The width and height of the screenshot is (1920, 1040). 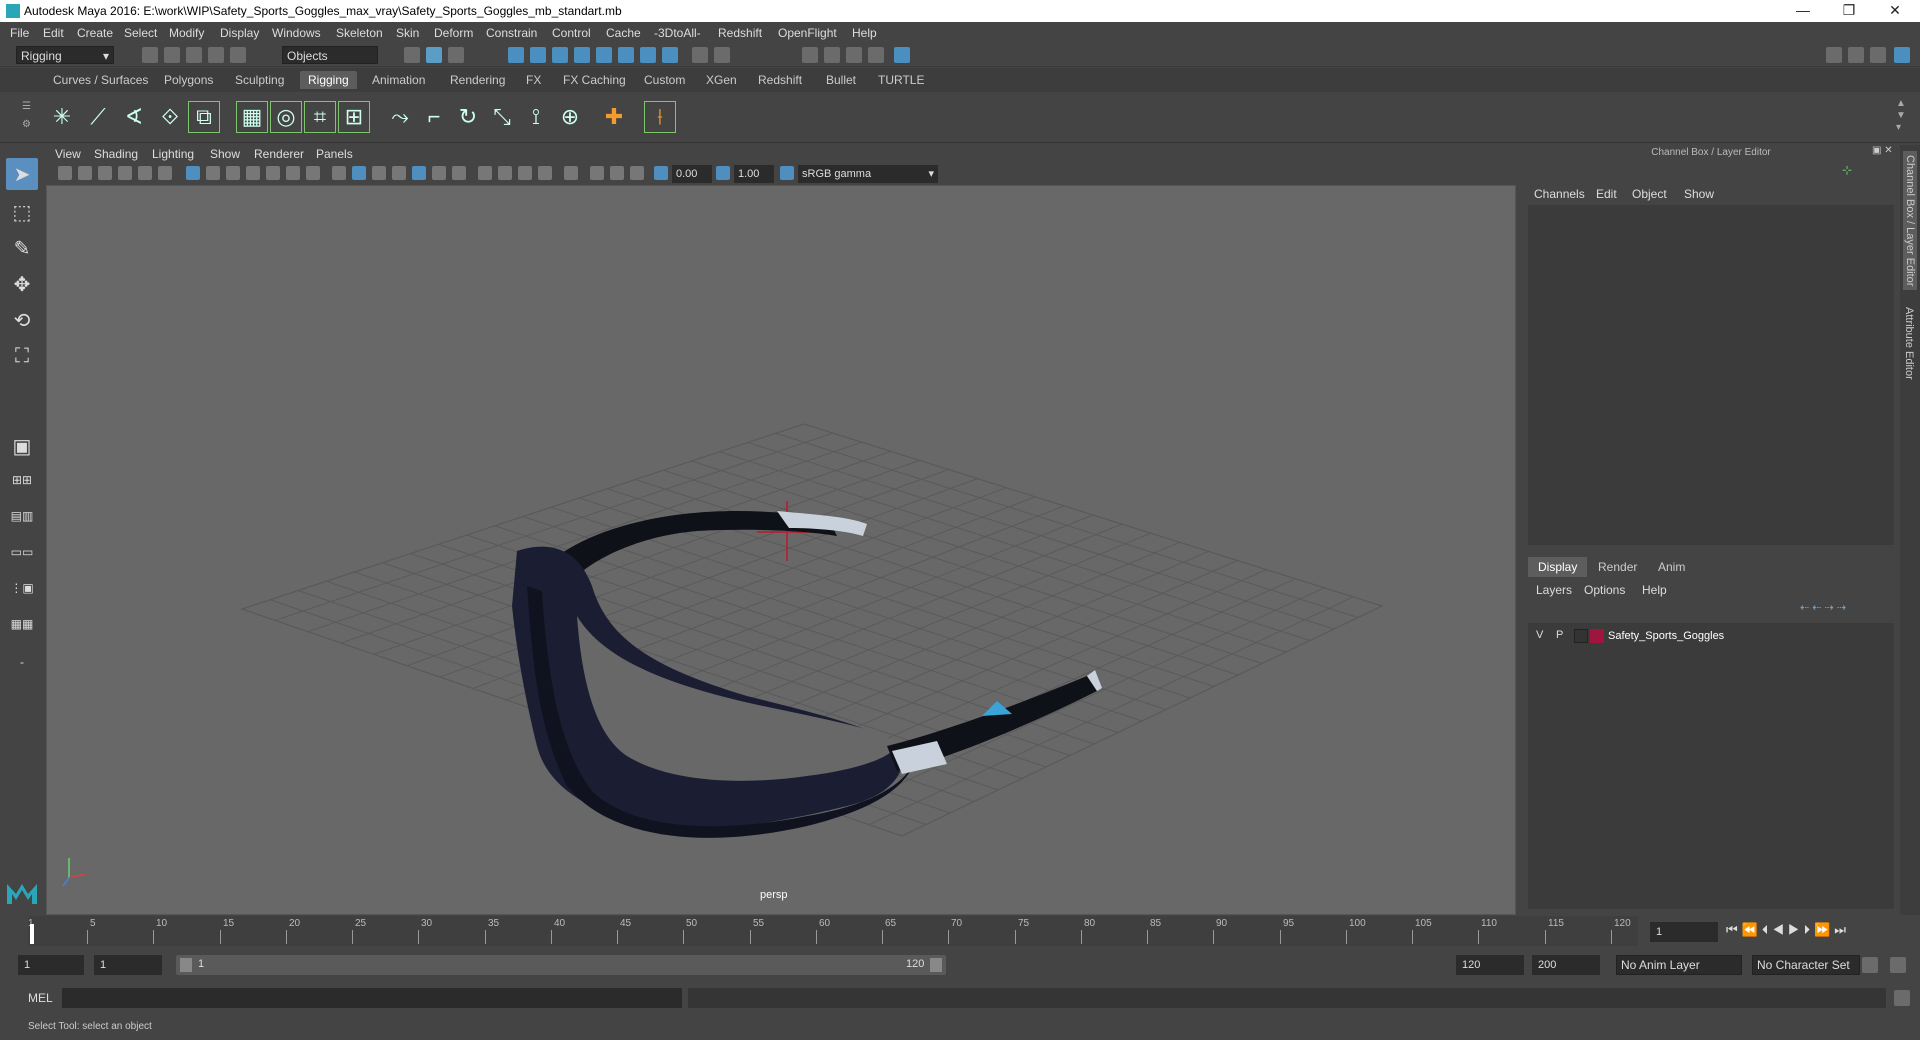 What do you see at coordinates (330, 55) in the screenshot?
I see `selection-mode-dropdown: Objects` at bounding box center [330, 55].